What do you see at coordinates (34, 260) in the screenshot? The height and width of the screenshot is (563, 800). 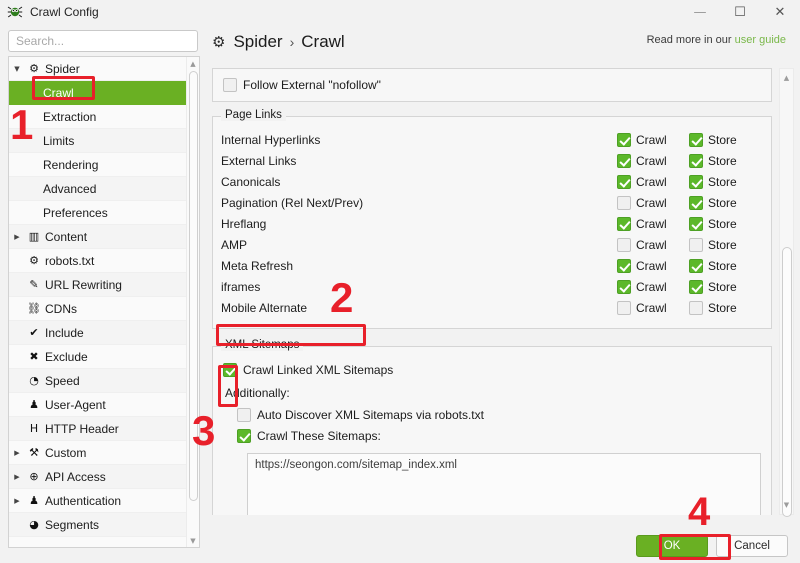 I see `robot-icon: ⚙` at bounding box center [34, 260].